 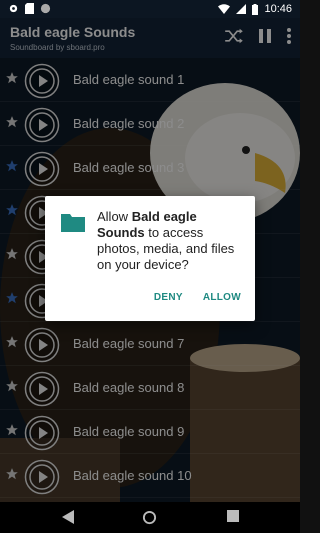 I want to click on dialog-prefix: Allow, so click(x=114, y=216).